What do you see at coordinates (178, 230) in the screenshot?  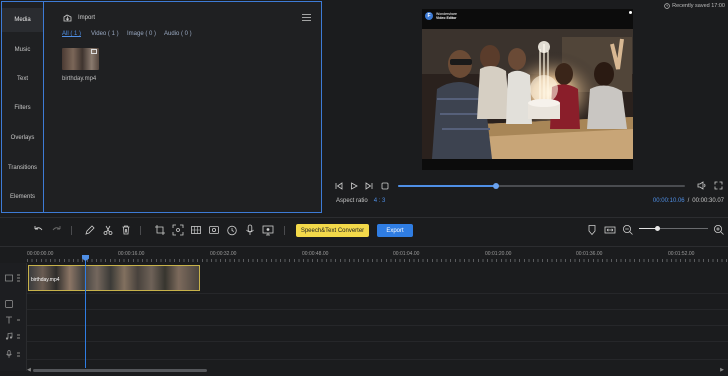 I see `zoom-frame-icon` at bounding box center [178, 230].